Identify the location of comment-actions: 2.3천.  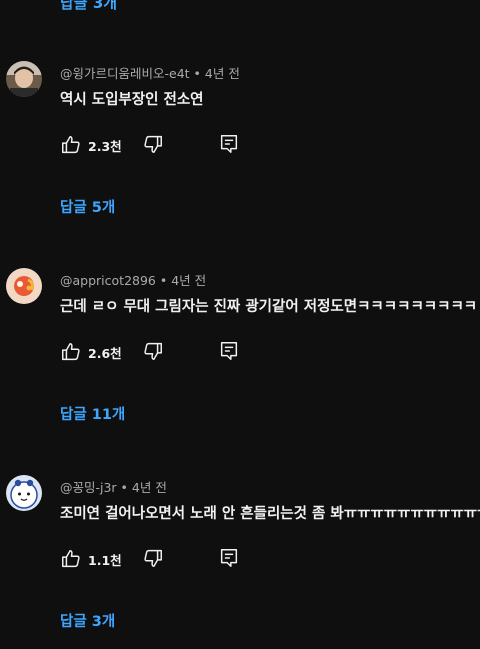
(149, 145).